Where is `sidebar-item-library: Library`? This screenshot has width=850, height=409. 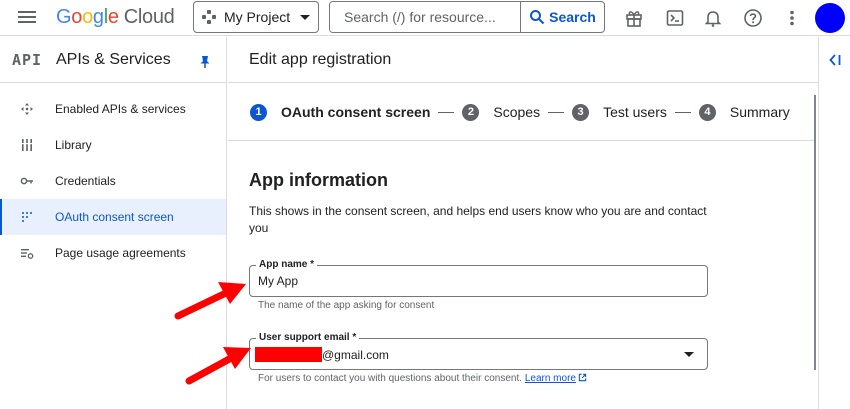 sidebar-item-library: Library is located at coordinates (113, 145).